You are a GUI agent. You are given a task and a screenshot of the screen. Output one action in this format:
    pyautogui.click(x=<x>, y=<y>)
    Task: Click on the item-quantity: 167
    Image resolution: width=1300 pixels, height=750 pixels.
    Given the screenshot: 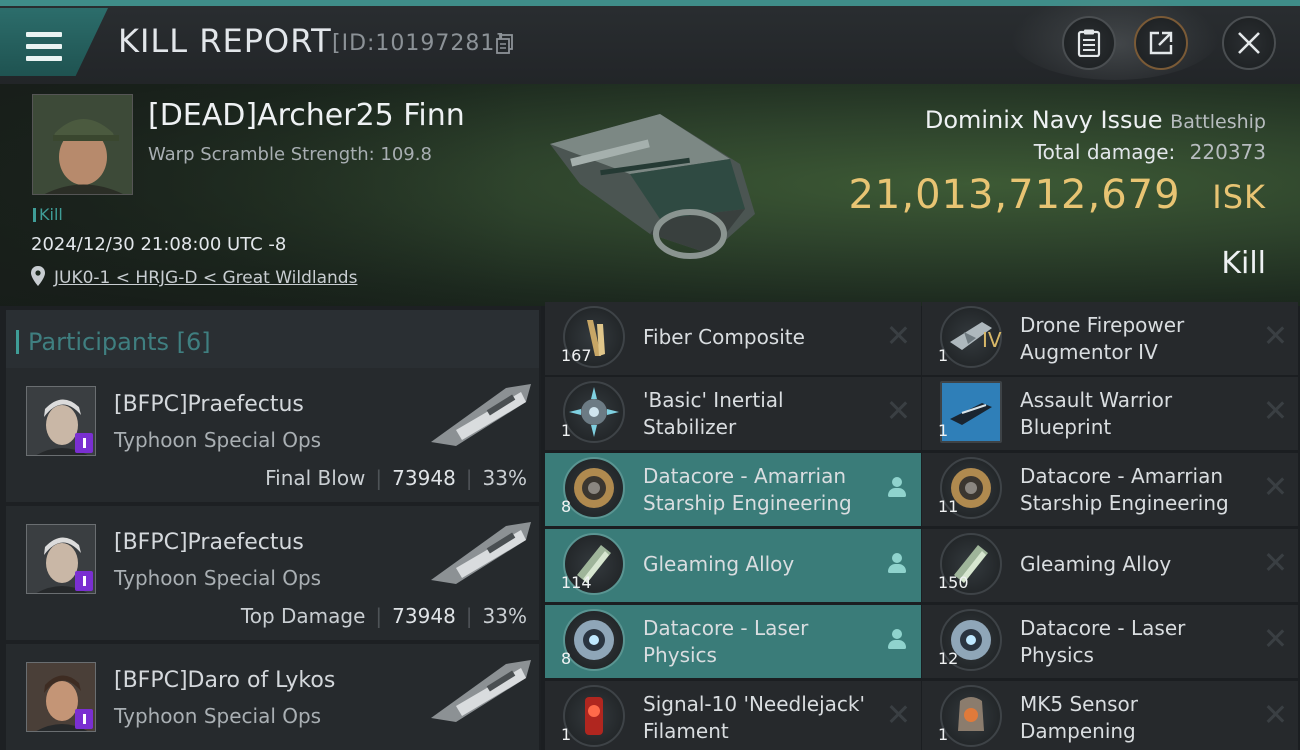 What is the action you would take?
    pyautogui.click(x=576, y=355)
    